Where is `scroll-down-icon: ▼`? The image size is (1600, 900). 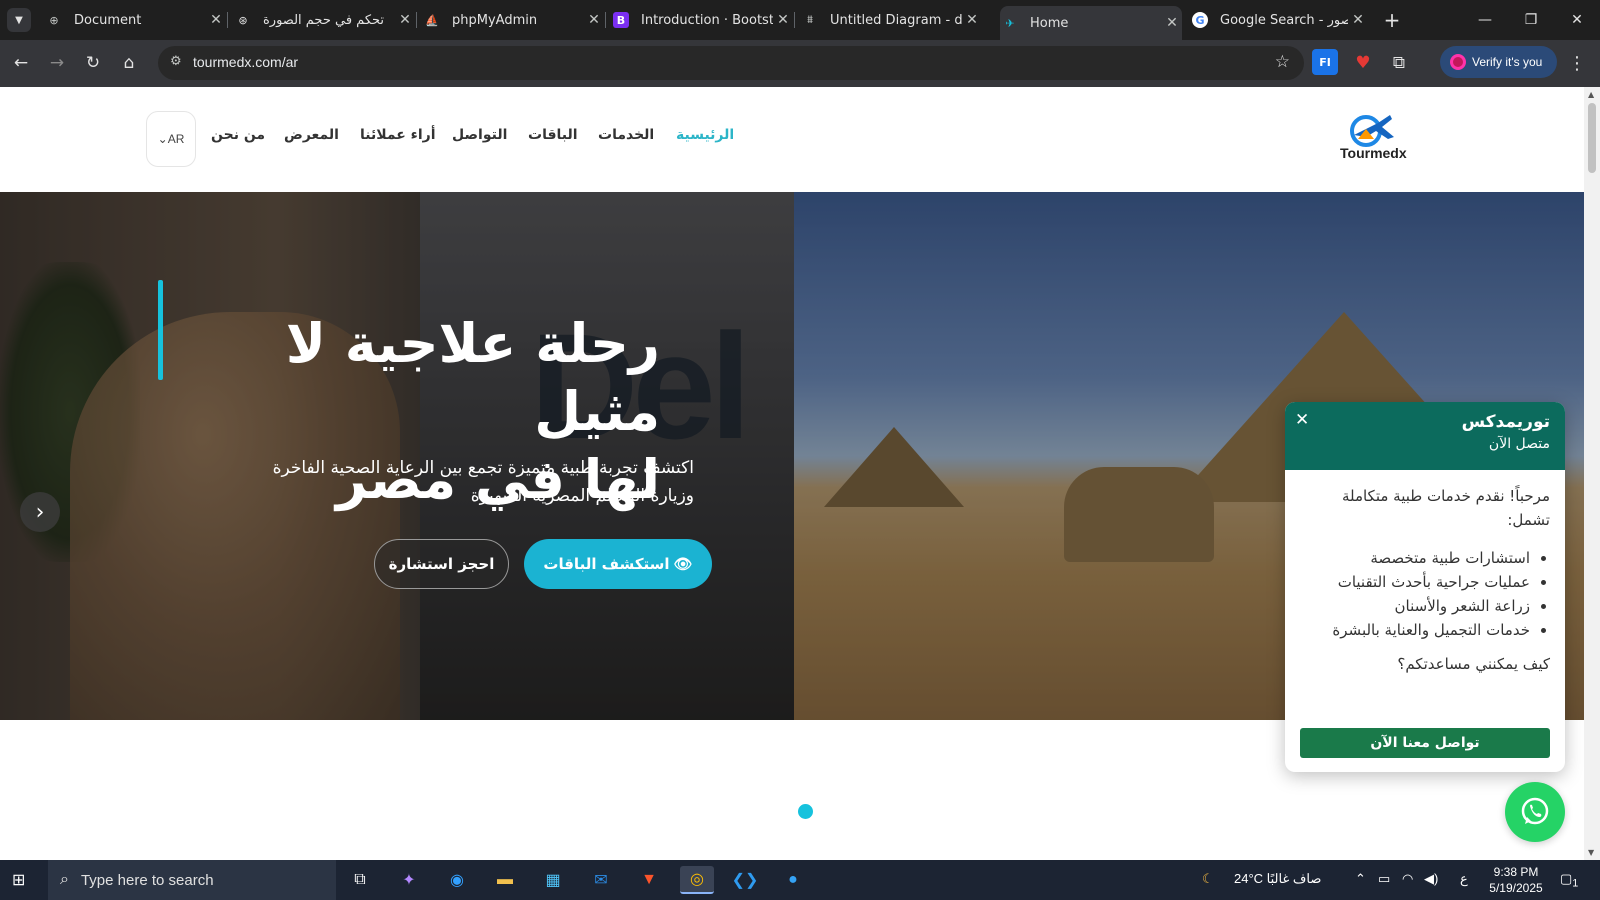 scroll-down-icon: ▼ is located at coordinates (1591, 852).